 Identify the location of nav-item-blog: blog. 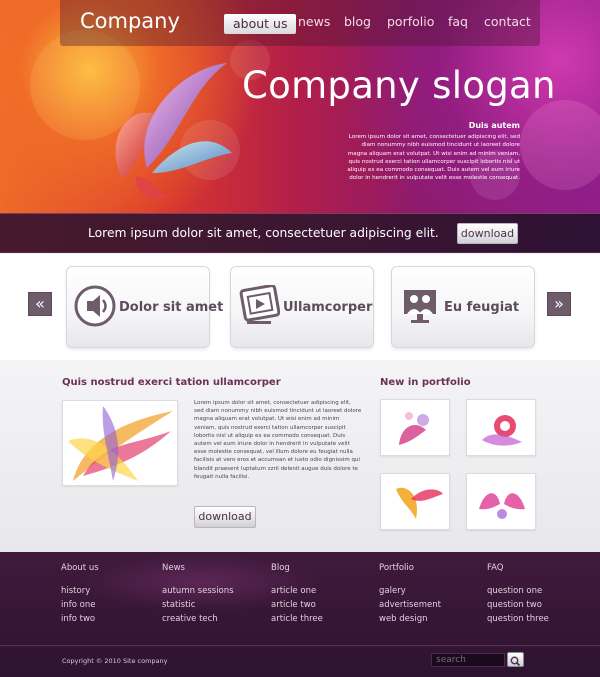
(357, 24).